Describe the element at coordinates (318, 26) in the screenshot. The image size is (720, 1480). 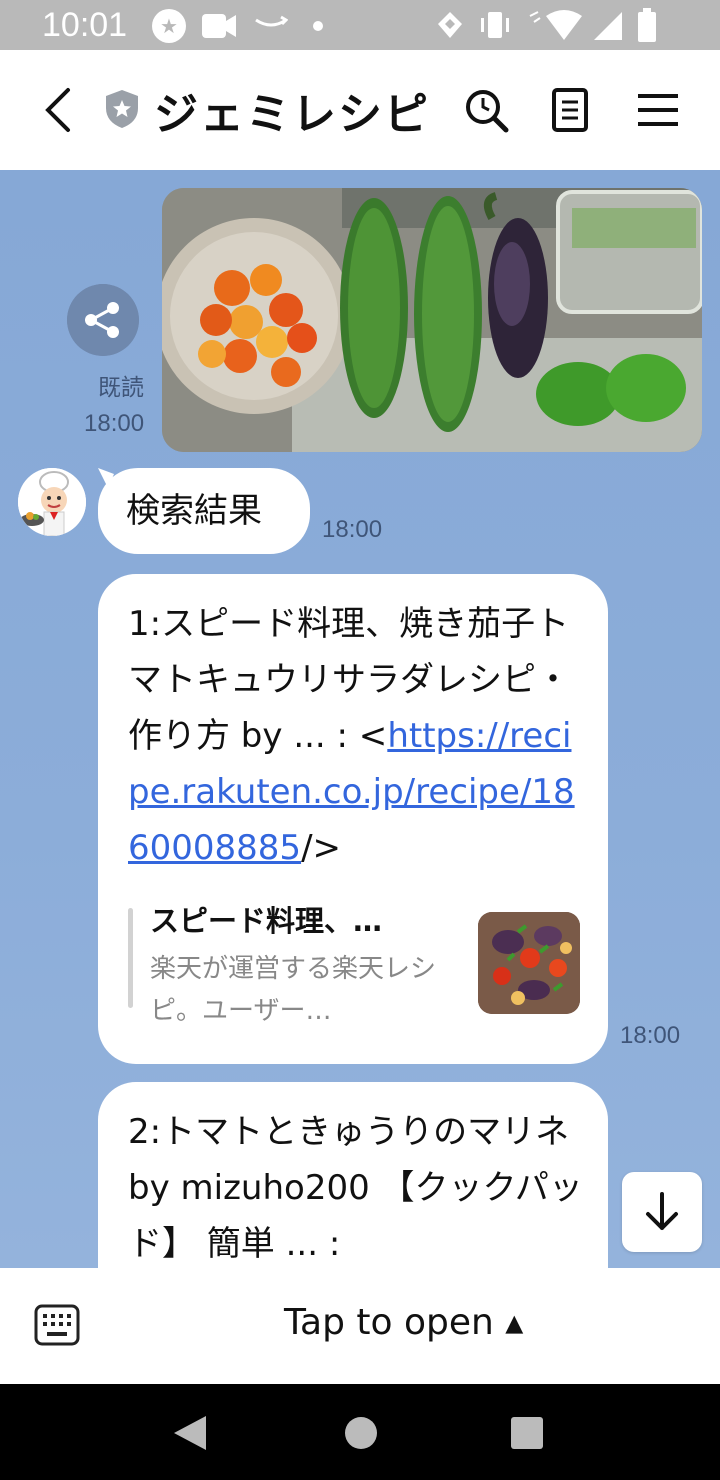
I see `dot-icon` at that location.